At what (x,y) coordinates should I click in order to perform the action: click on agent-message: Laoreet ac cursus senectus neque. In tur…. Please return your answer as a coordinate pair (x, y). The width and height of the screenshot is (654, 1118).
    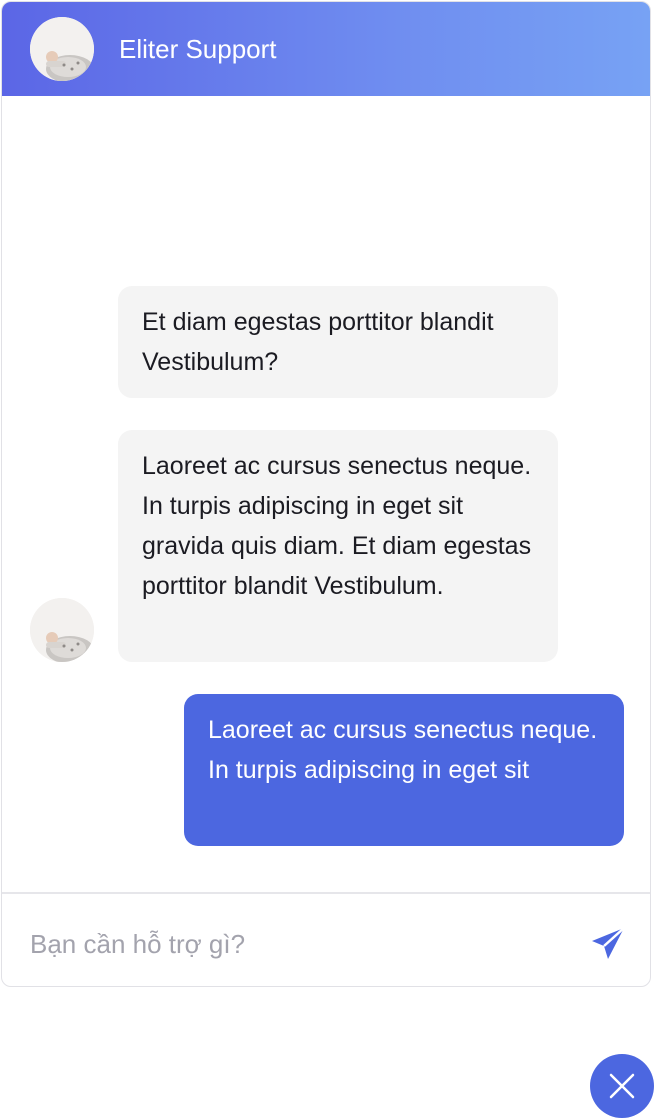
    Looking at the image, I should click on (338, 546).